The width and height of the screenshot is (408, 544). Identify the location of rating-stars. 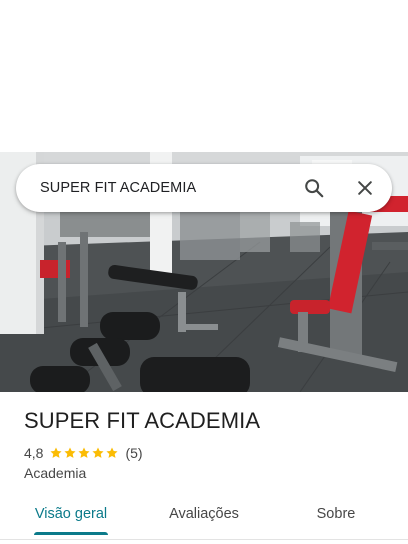
(84, 453).